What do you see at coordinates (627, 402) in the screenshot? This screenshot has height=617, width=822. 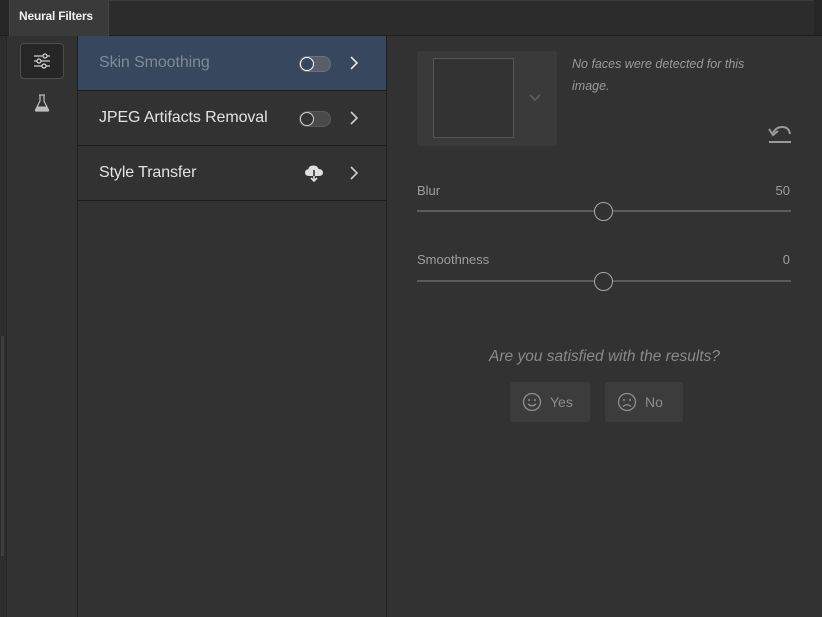 I see `frown-icon` at bounding box center [627, 402].